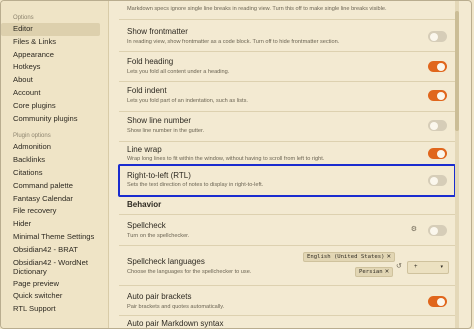 This screenshot has width=474, height=329. I want to click on setting-description: Show line number in the gutter., so click(166, 131).